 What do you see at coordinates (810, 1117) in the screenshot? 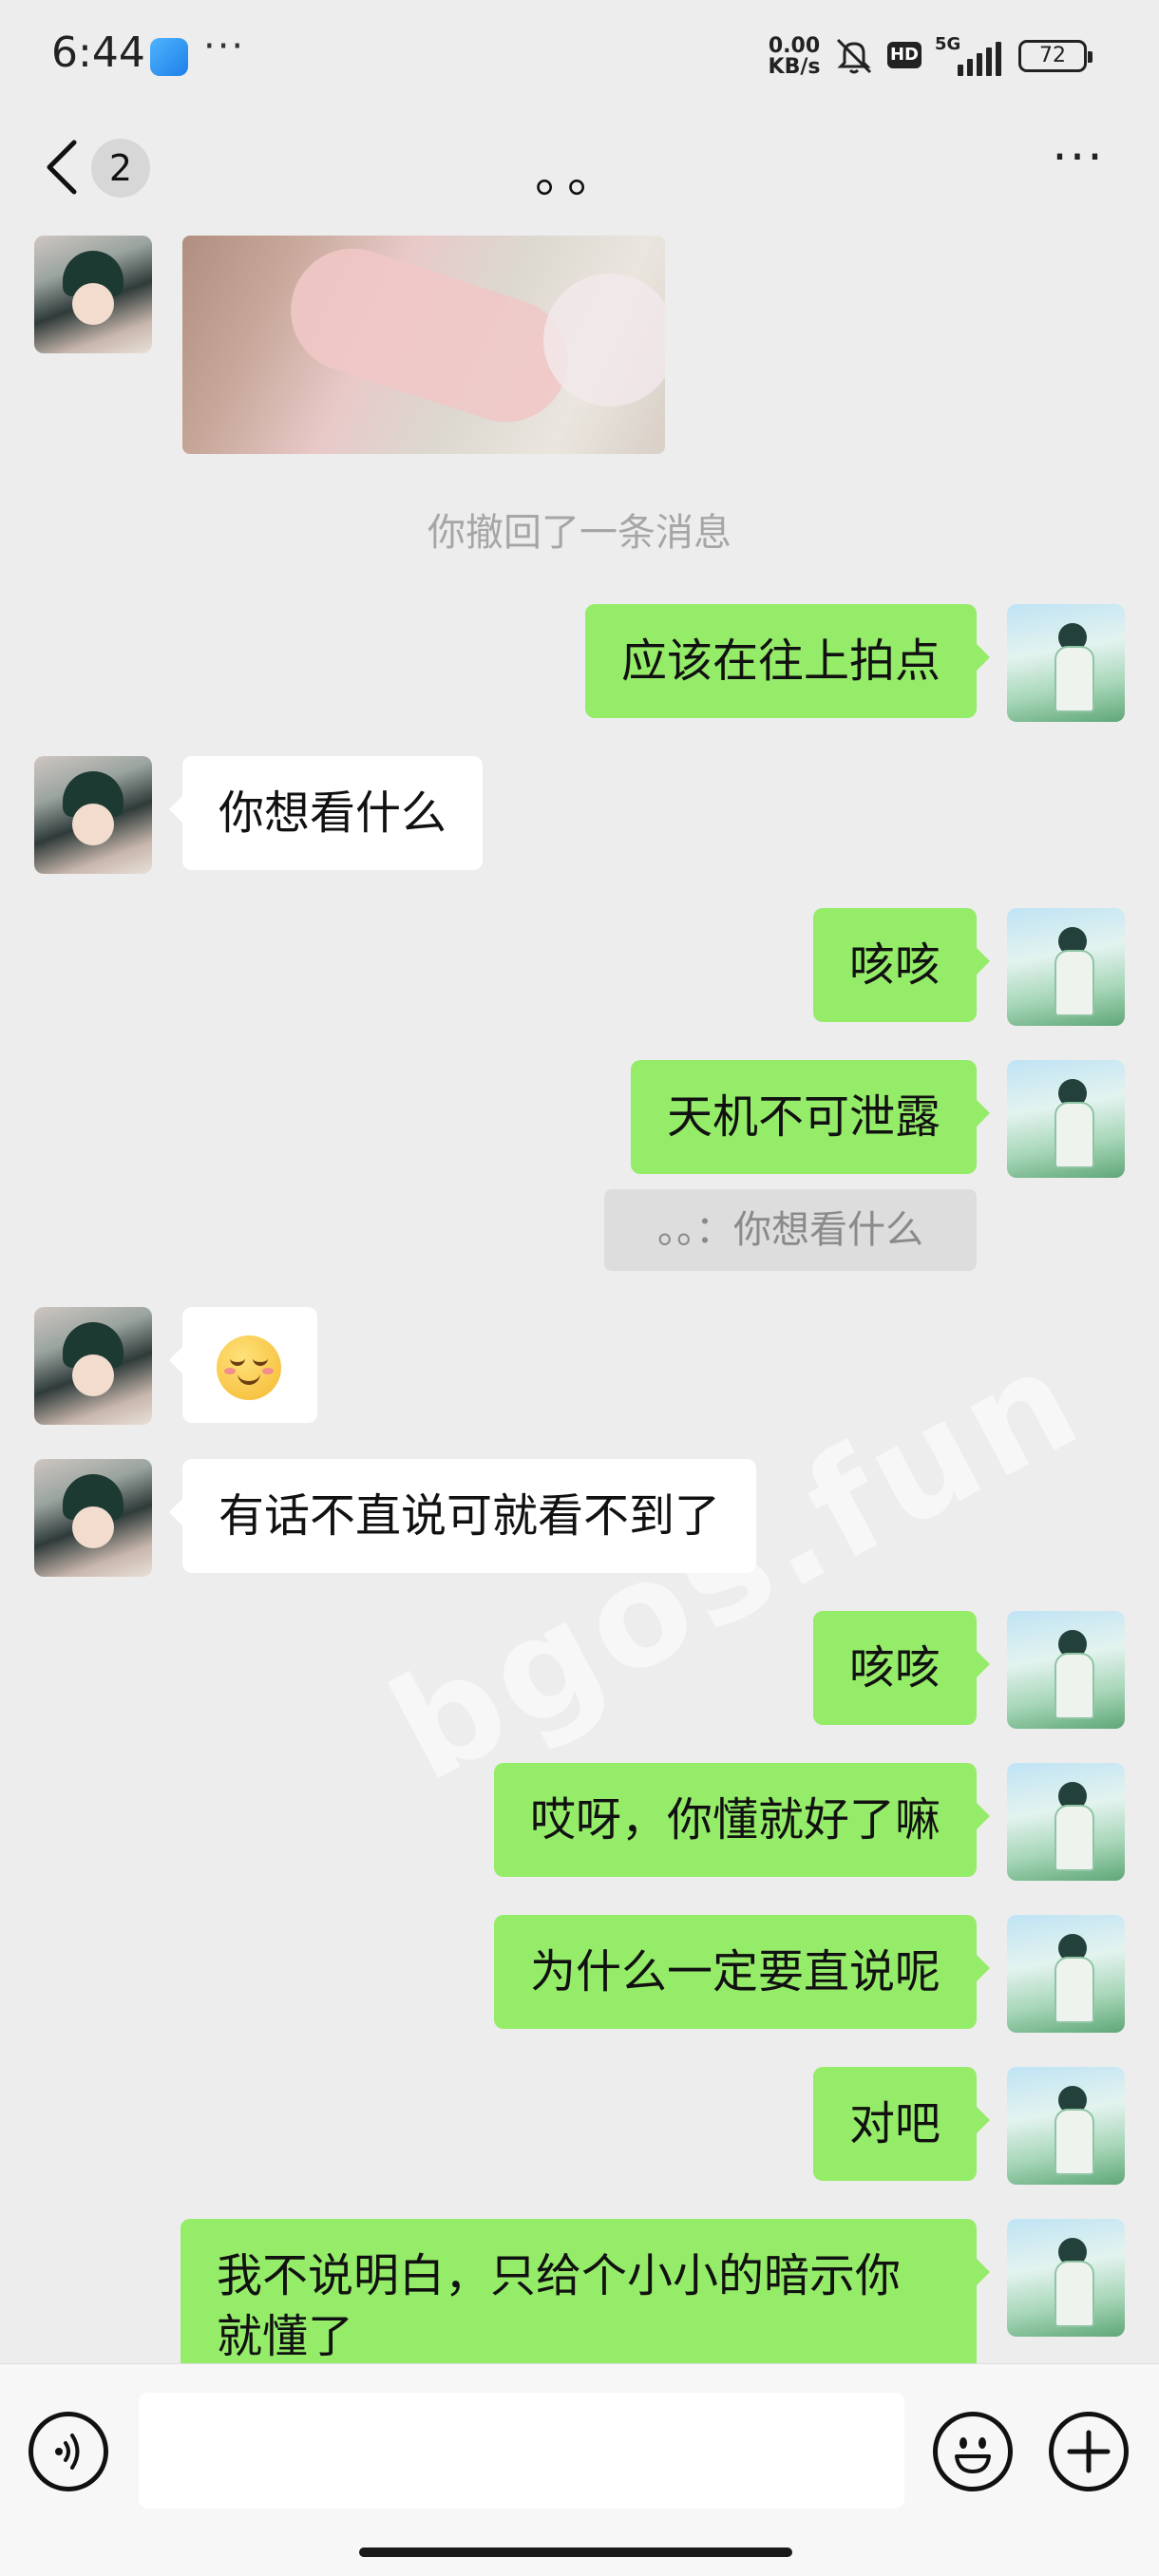
I see `sent-message-bubble: 天机不可泄露` at bounding box center [810, 1117].